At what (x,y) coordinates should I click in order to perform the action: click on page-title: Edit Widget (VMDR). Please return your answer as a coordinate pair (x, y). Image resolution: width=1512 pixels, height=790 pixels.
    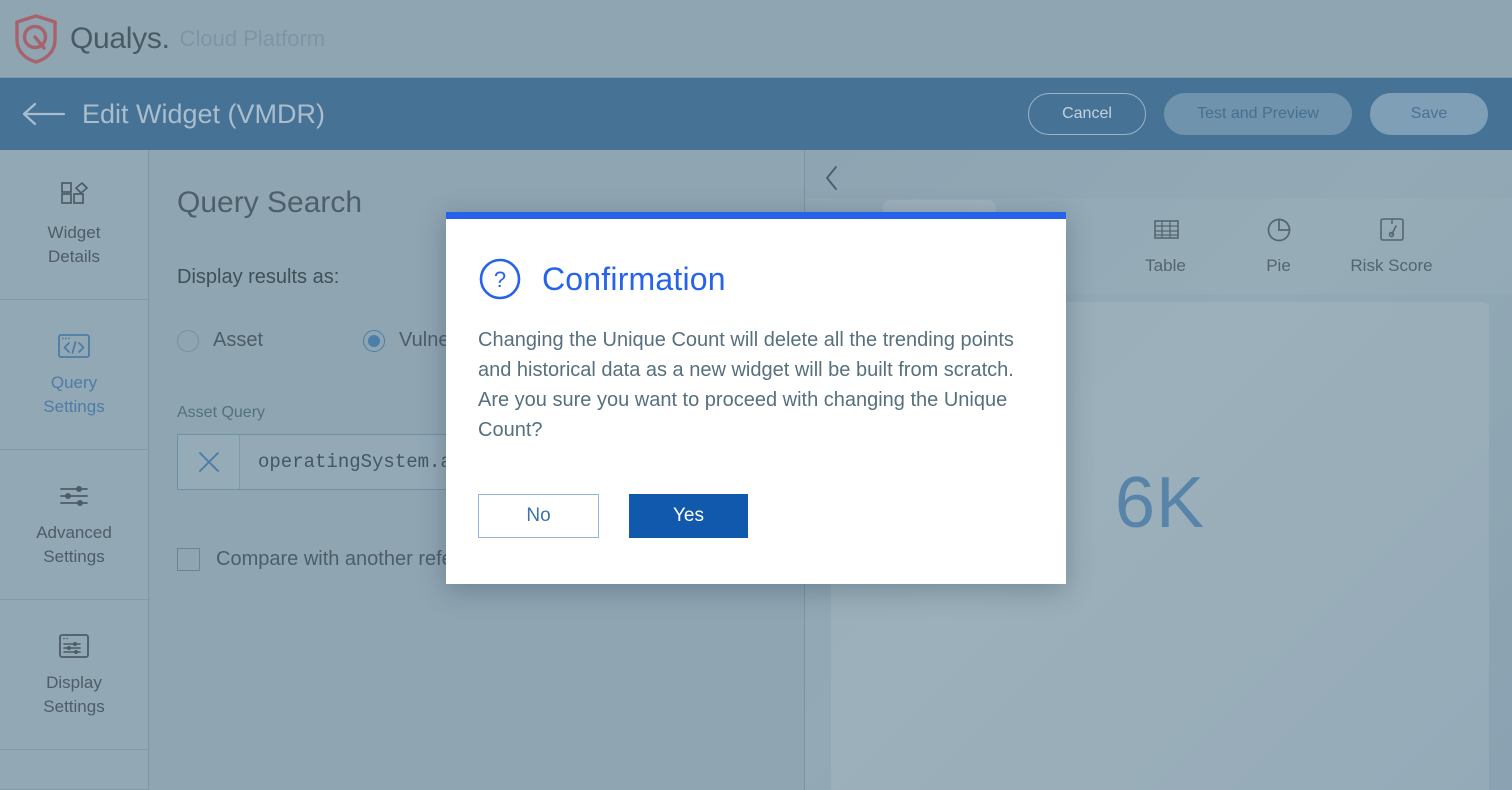
    Looking at the image, I should click on (204, 113).